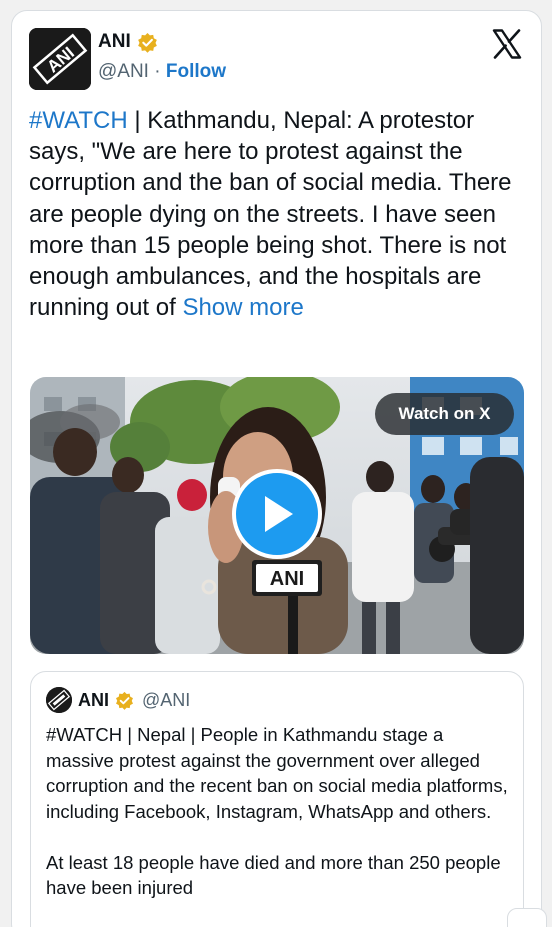 This screenshot has width=552, height=927. Describe the element at coordinates (114, 42) in the screenshot. I see `author-name: ANI` at that location.